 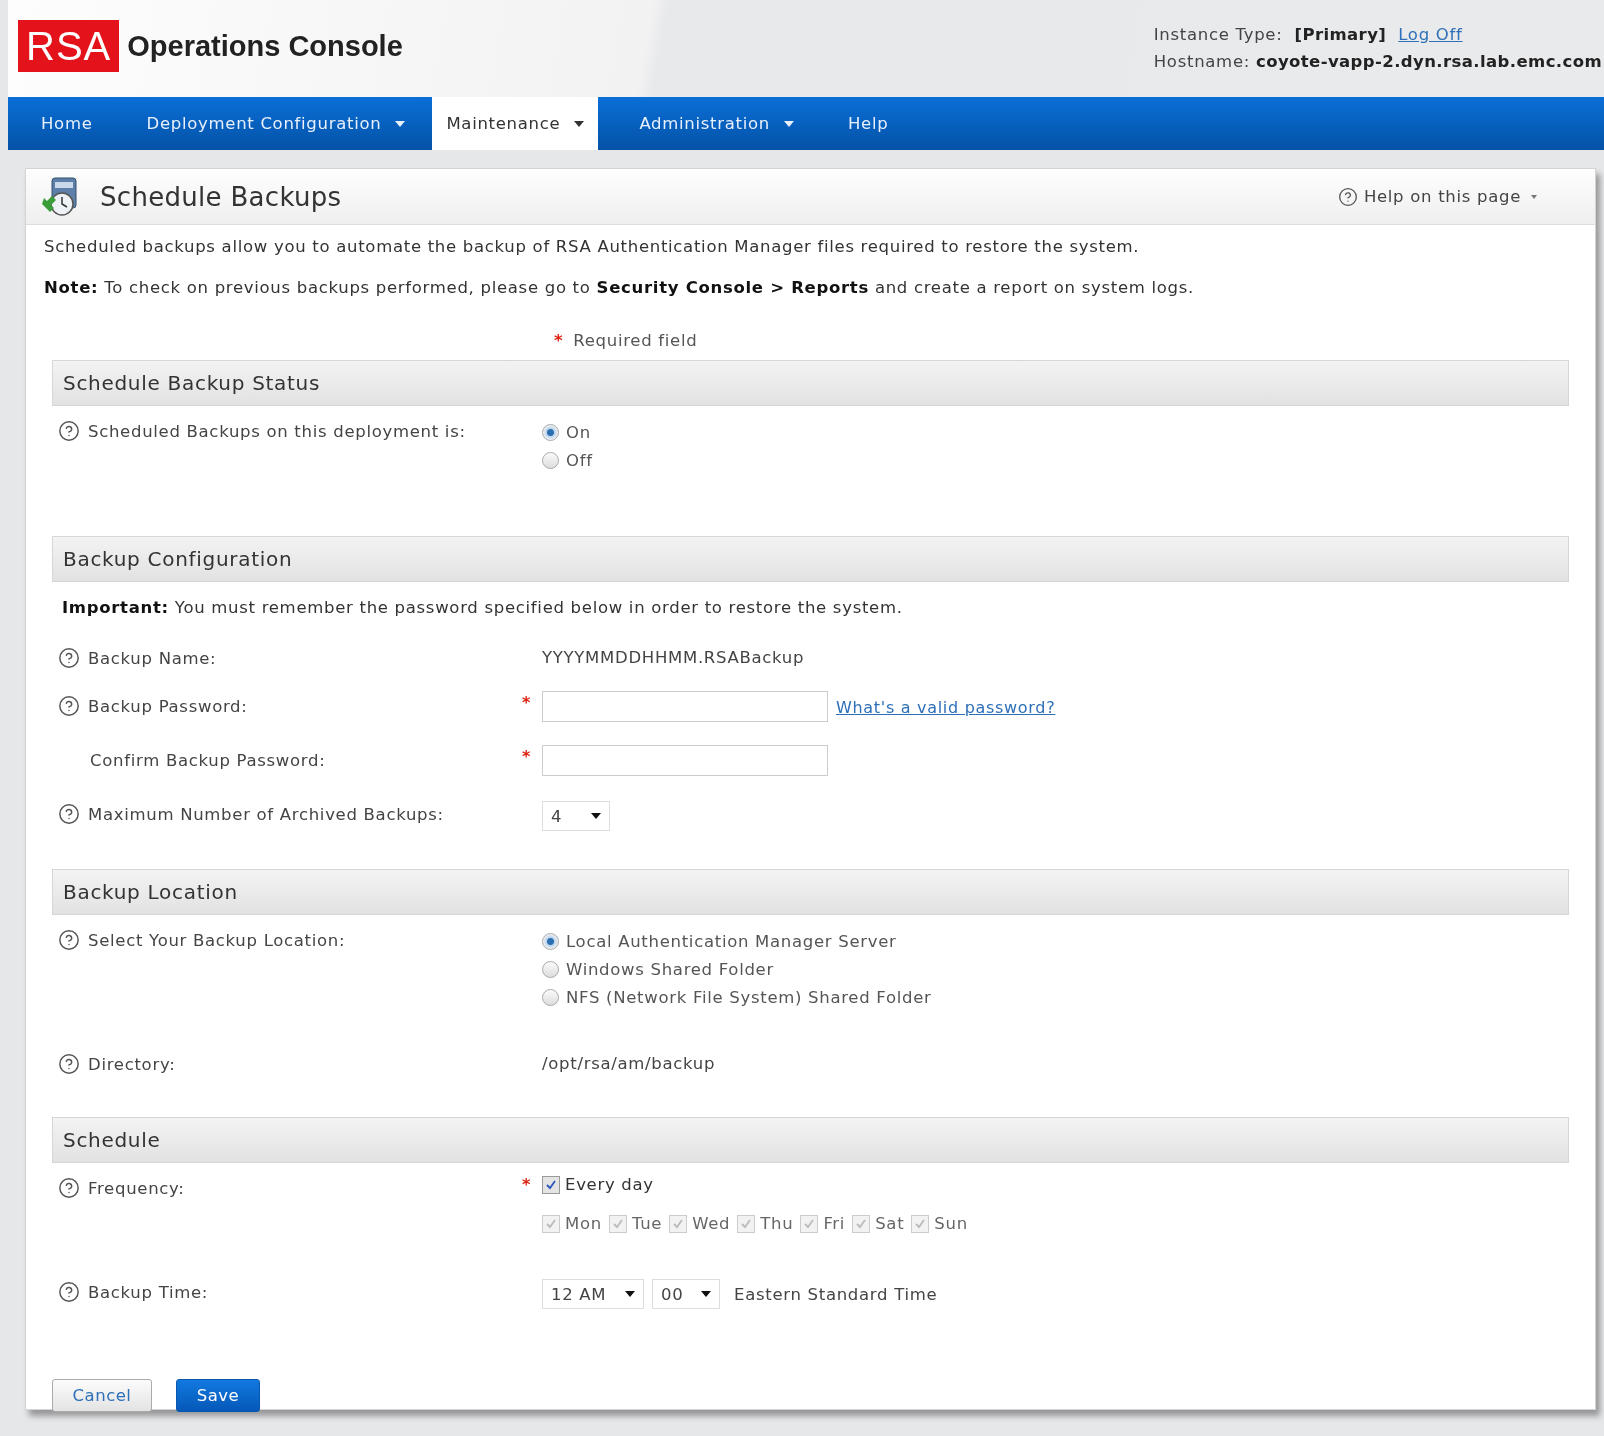 What do you see at coordinates (1437, 196) in the screenshot?
I see `page-help-link: Help on this page` at bounding box center [1437, 196].